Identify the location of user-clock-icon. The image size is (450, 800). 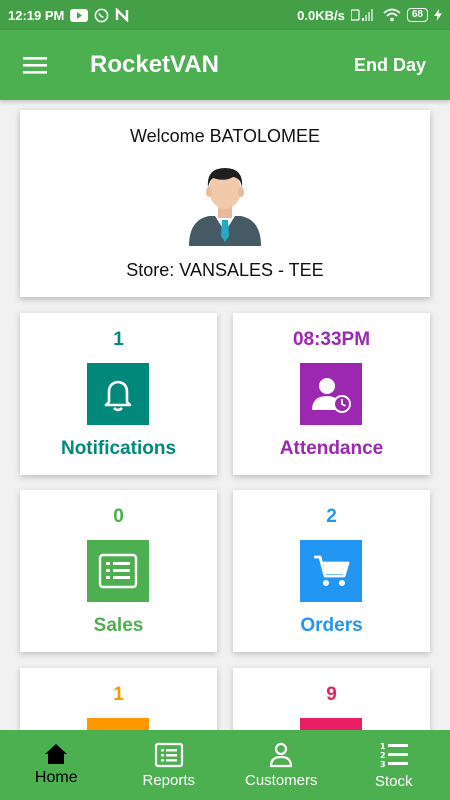
(331, 394).